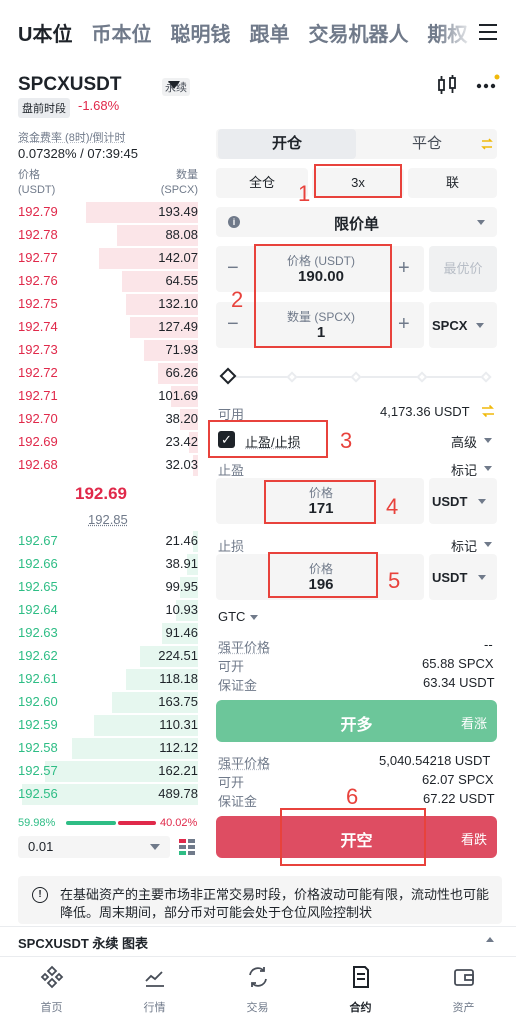  Describe the element at coordinates (269, 32) in the screenshot. I see `tab-copy-trading: 跟单` at that location.